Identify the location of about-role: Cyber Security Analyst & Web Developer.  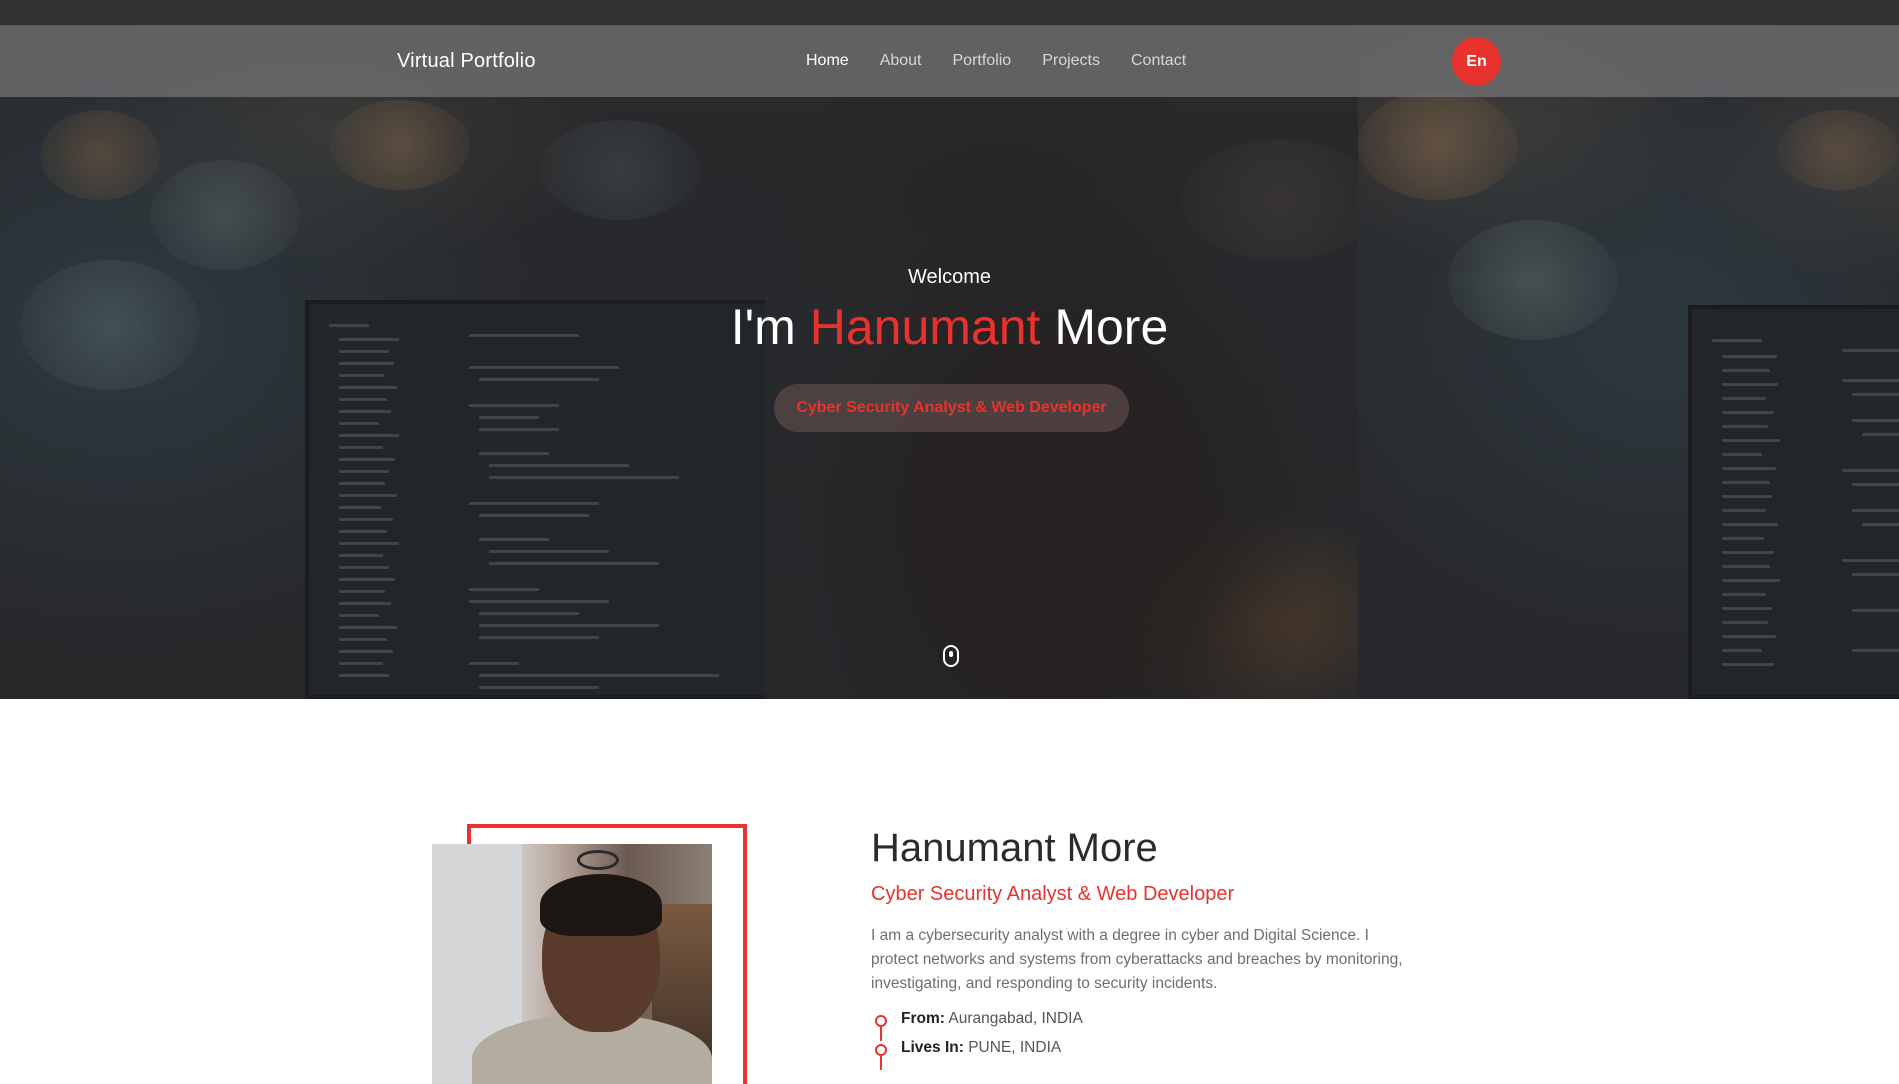
(1053, 894).